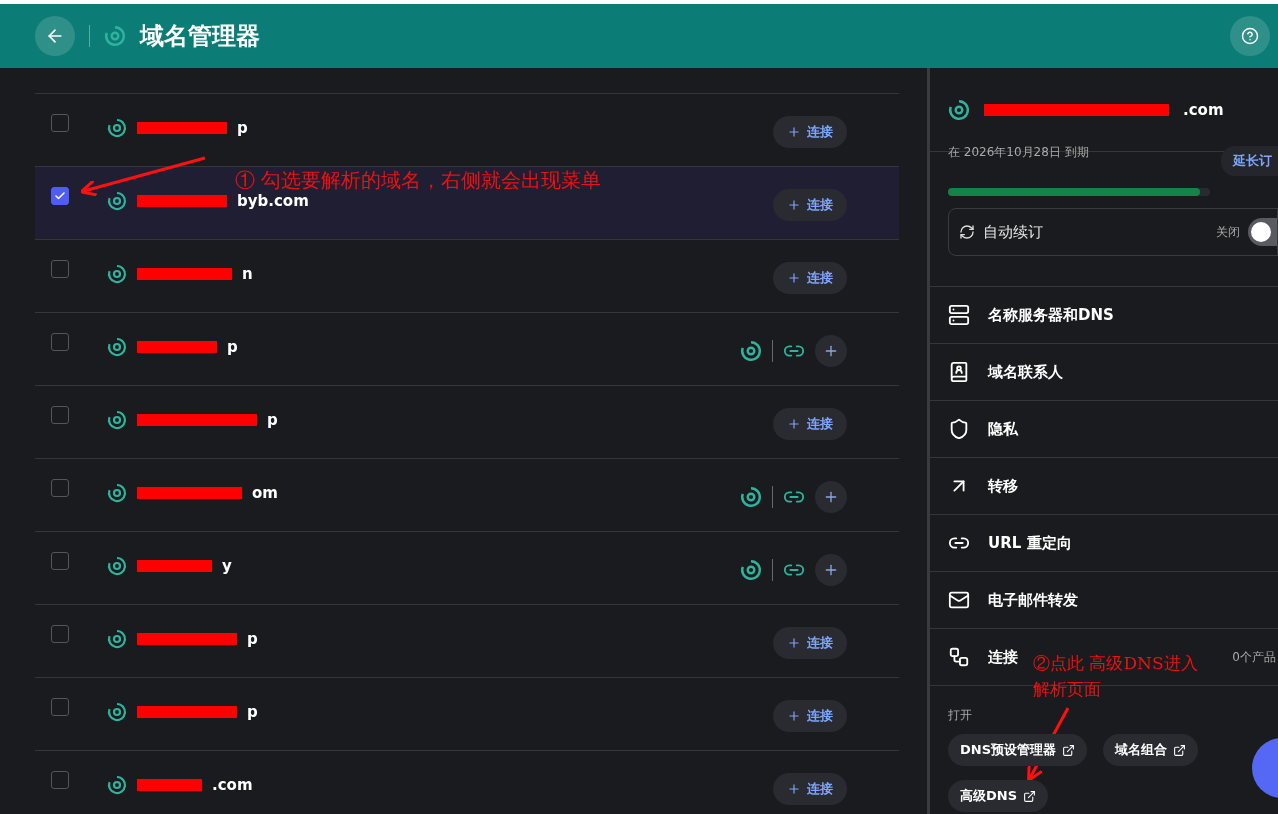  I want to click on auto-renew-label: 自动续订, so click(1013, 232).